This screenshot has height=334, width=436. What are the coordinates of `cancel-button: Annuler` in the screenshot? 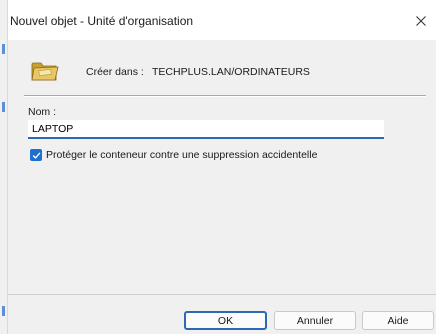 It's located at (315, 320).